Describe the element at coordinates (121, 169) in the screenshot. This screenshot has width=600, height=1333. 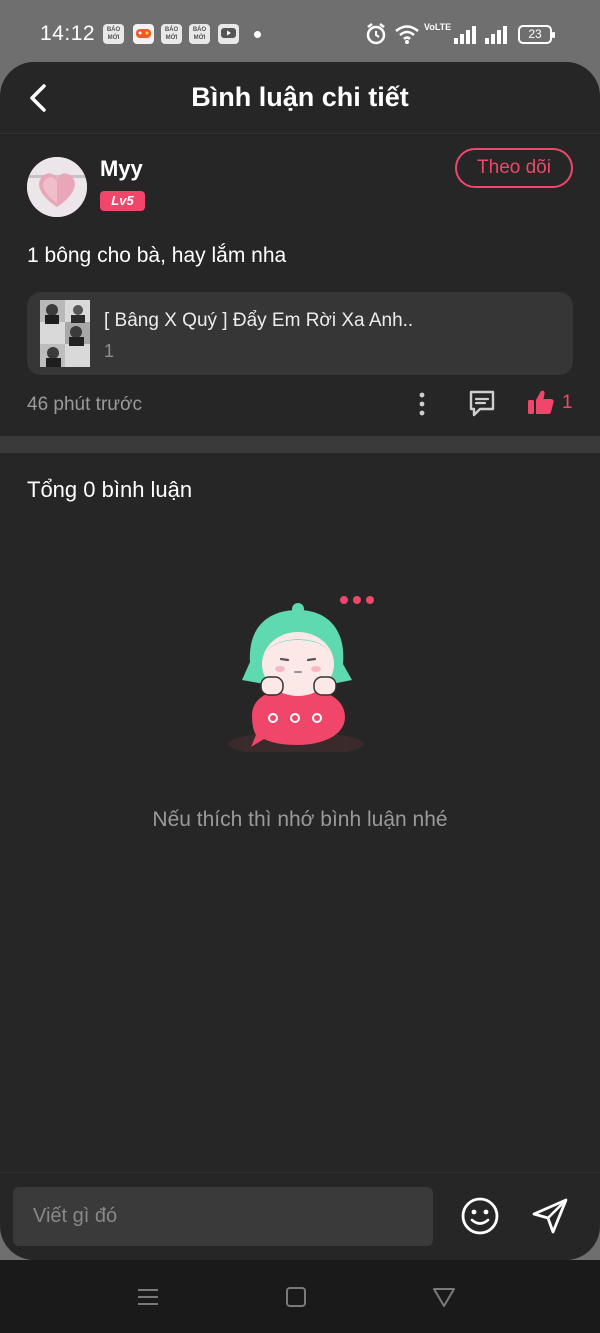
I see `user-name: Myy` at that location.